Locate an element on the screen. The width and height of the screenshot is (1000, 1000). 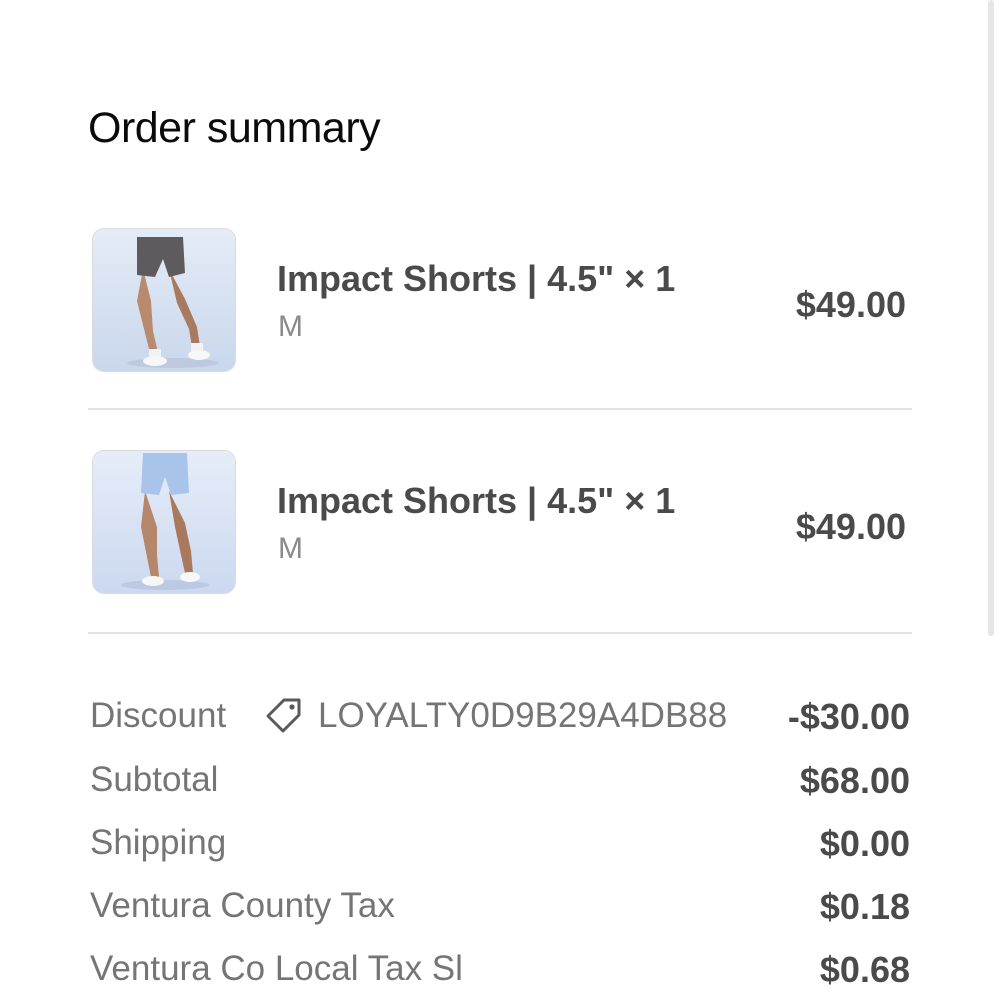
discount-row: Discount LOYALTY0D9B29A4DB88 -$30.00 is located at coordinates (500, 721).